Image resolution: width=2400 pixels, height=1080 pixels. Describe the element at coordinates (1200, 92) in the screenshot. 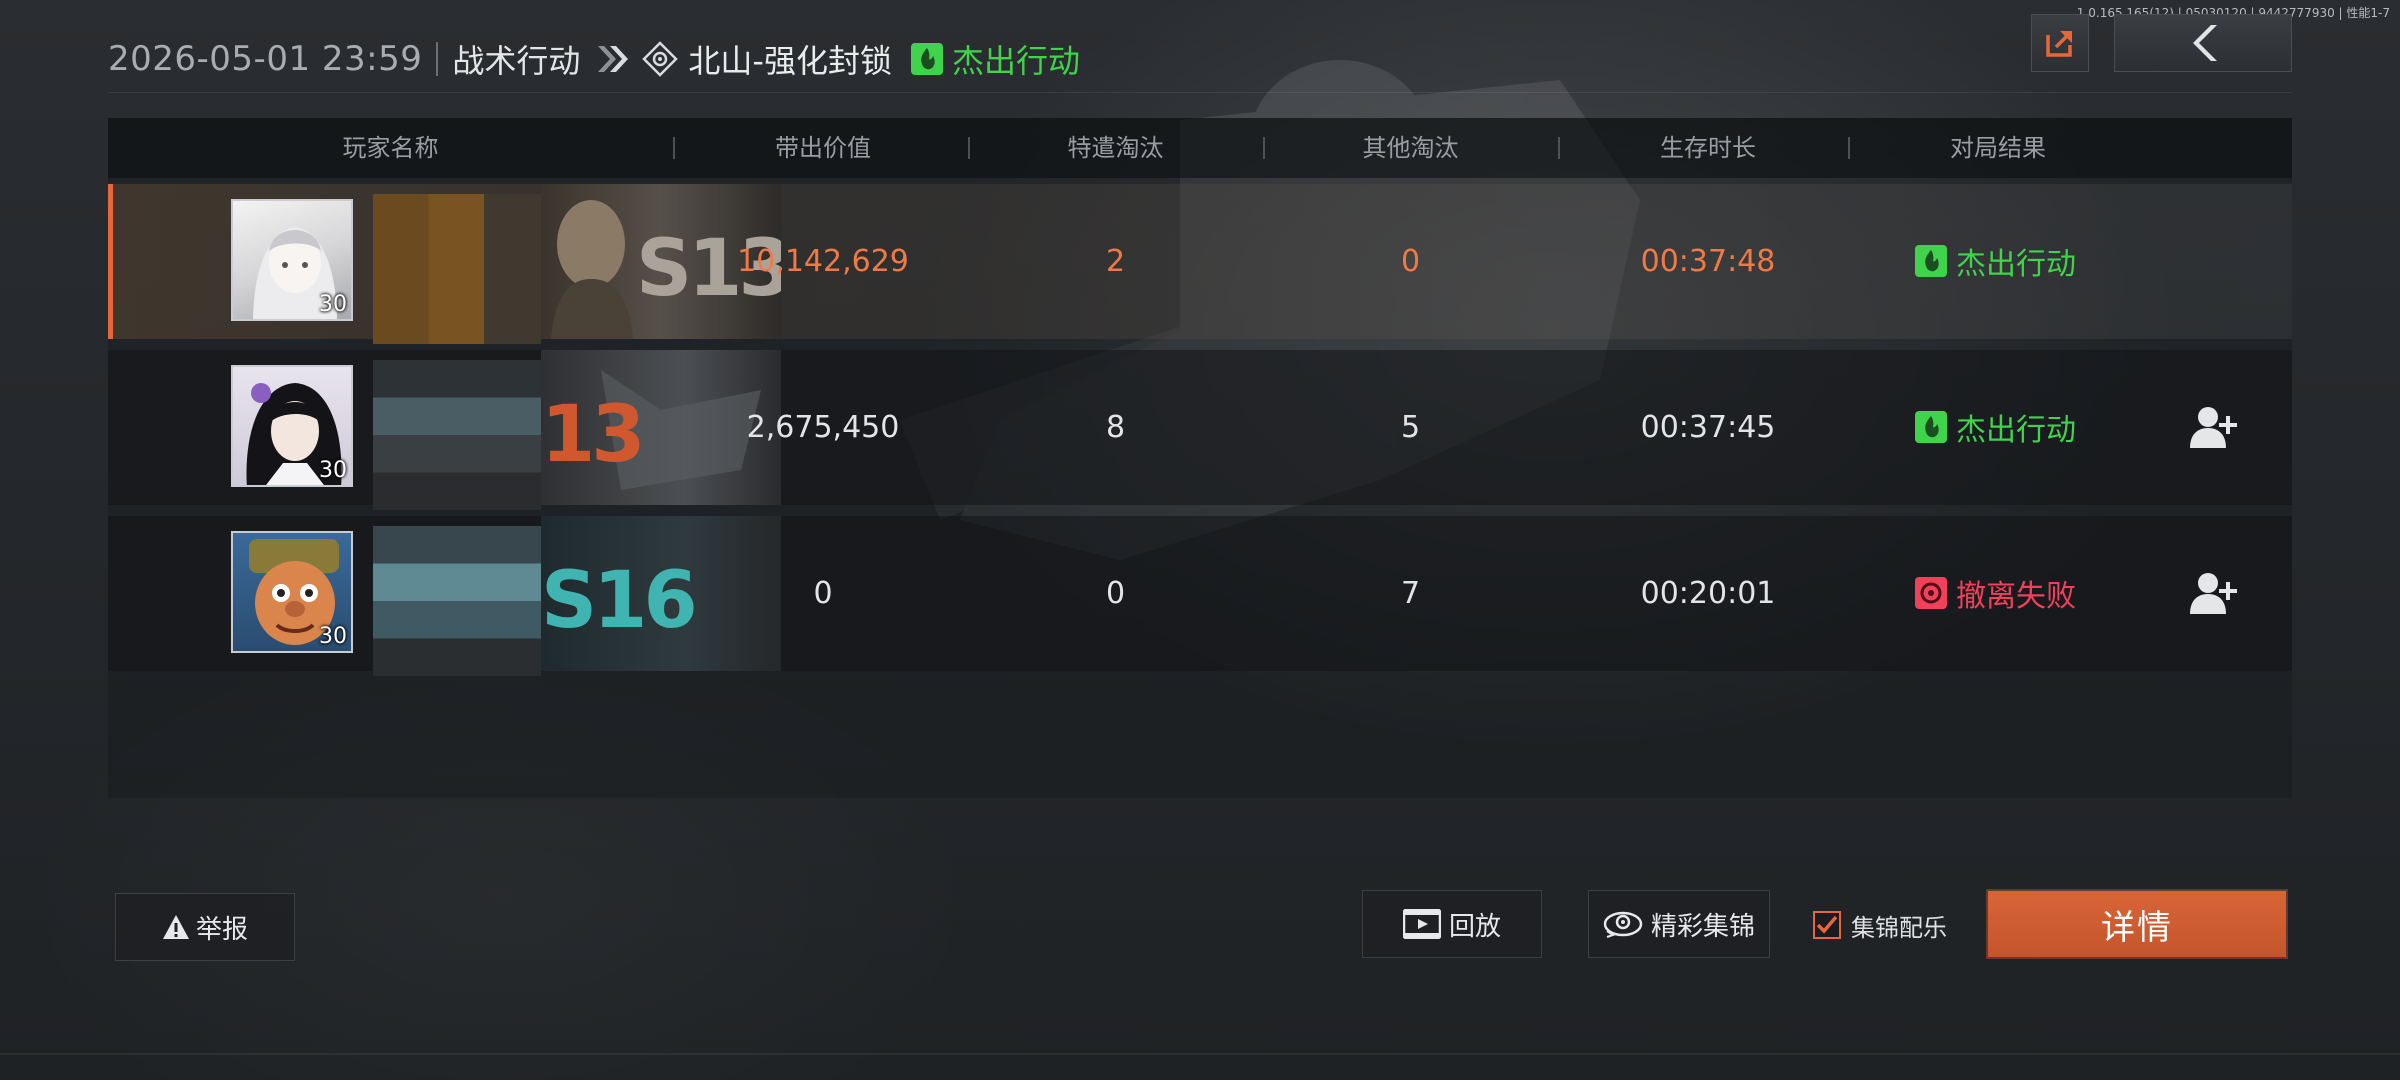

I see `header-rule` at that location.